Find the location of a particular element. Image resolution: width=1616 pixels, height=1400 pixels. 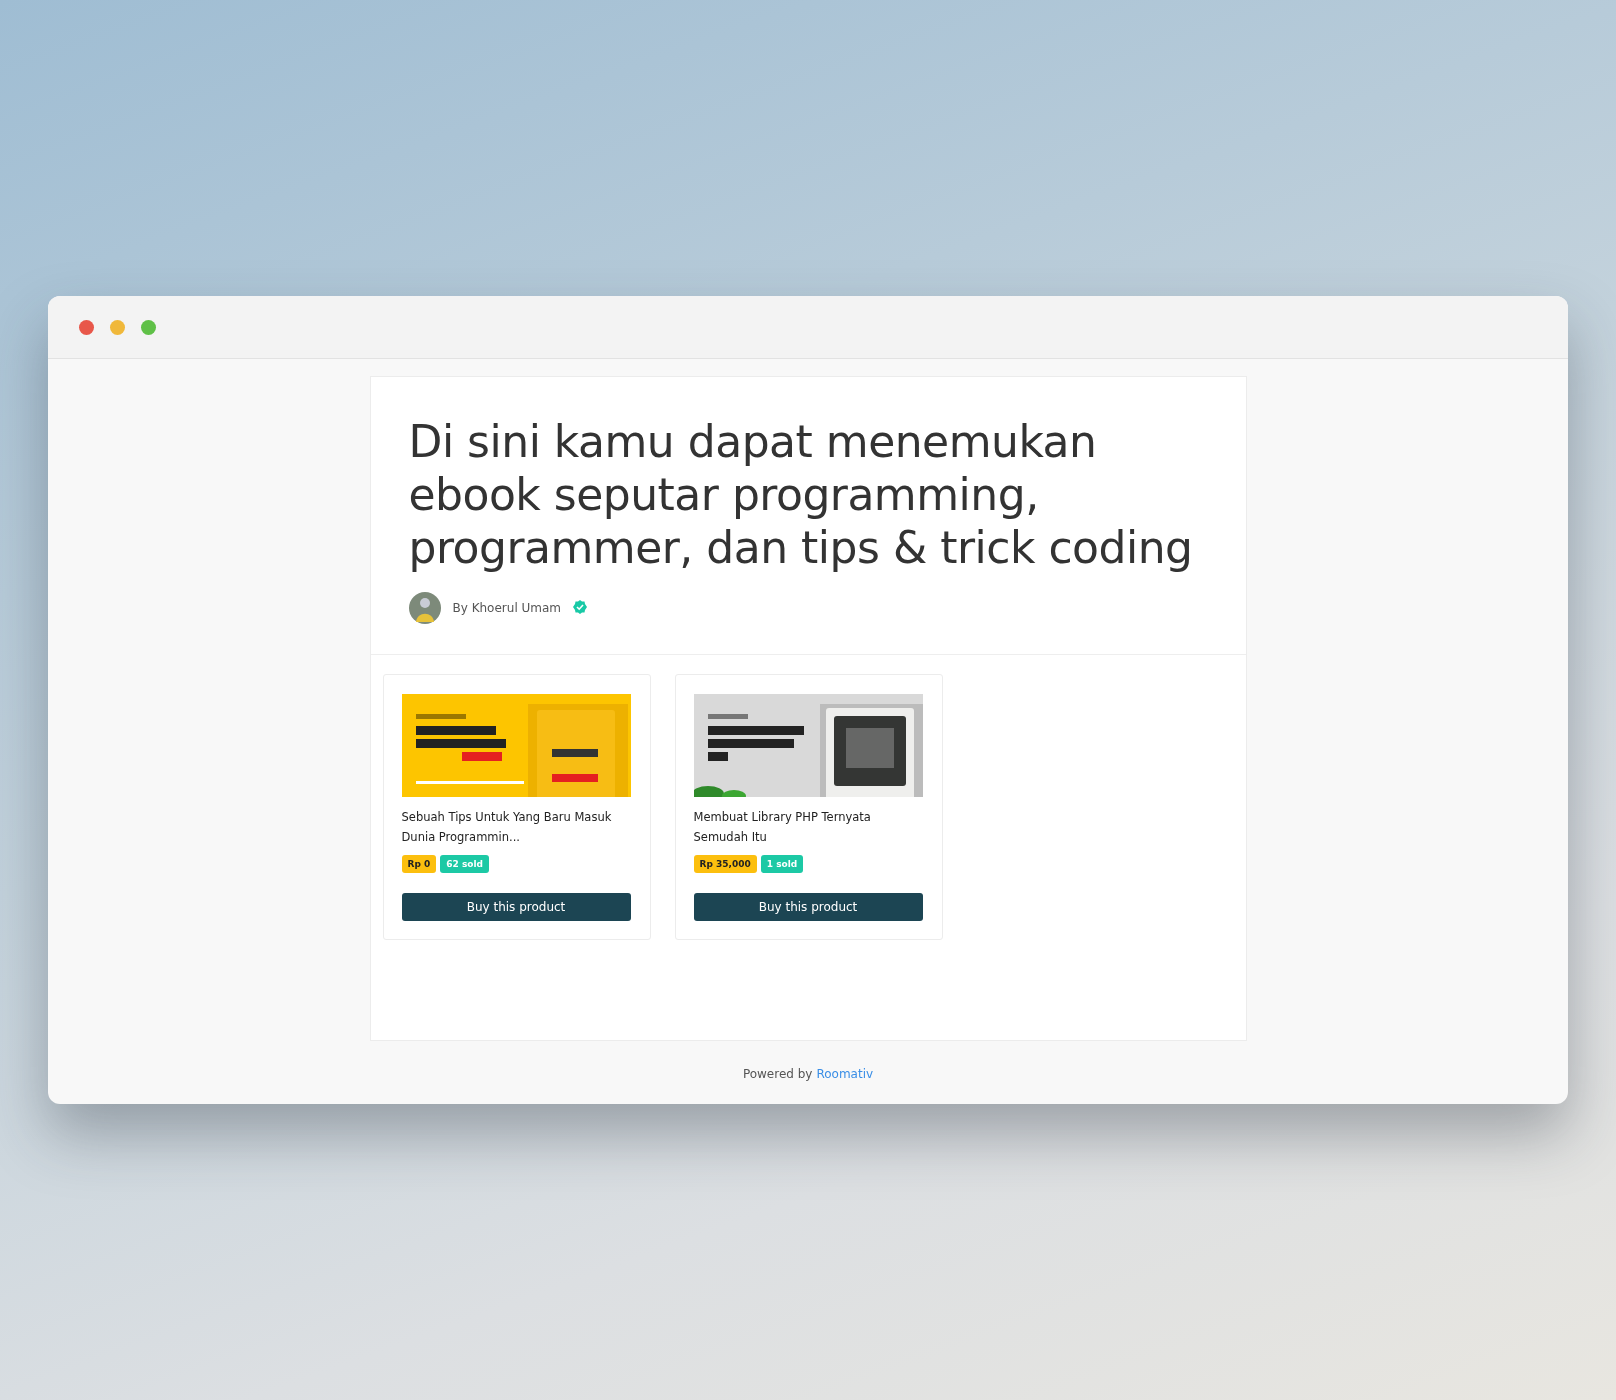

avatar-icon is located at coordinates (424, 608).